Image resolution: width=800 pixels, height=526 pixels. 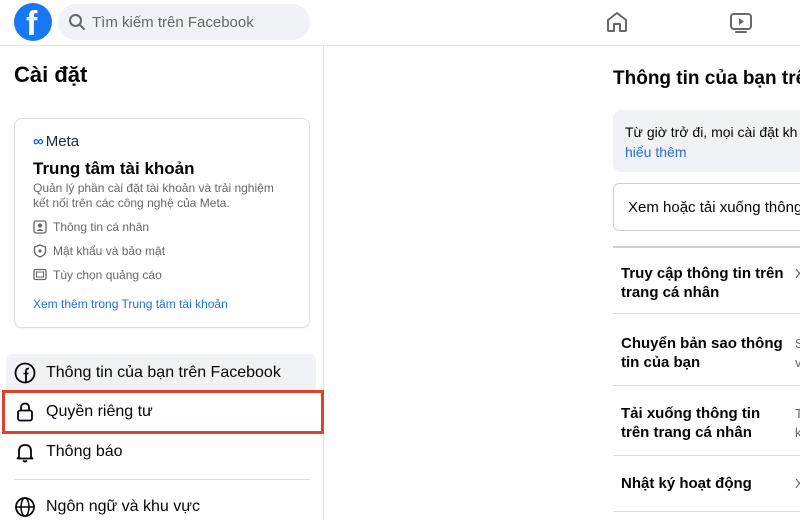 What do you see at coordinates (38, 141) in the screenshot?
I see `meta-infinity-icon: ∞` at bounding box center [38, 141].